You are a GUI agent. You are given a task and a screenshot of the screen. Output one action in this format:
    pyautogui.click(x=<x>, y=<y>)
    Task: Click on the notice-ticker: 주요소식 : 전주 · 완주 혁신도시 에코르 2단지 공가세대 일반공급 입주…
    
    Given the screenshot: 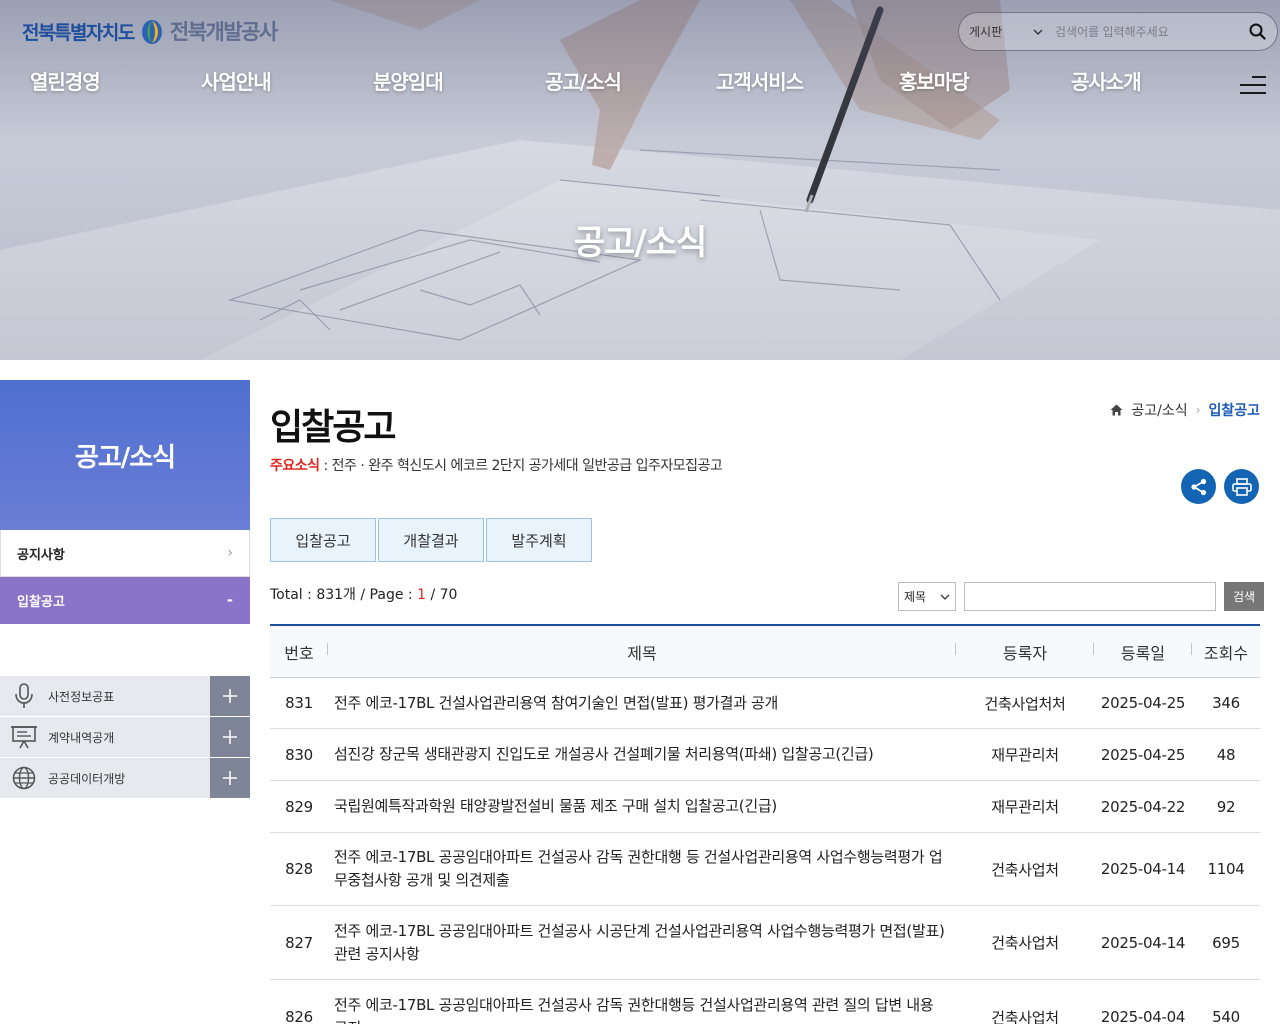 What is the action you would take?
    pyautogui.click(x=496, y=465)
    